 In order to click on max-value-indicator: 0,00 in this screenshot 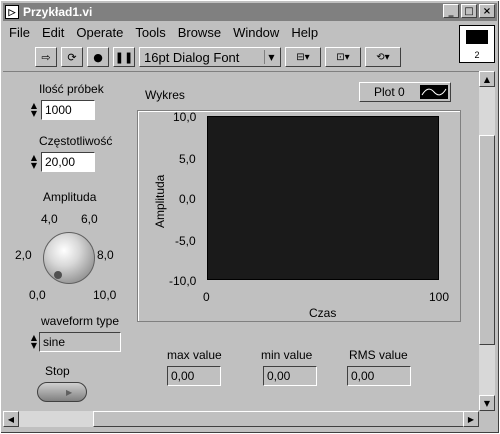, I will do `click(194, 376)`.